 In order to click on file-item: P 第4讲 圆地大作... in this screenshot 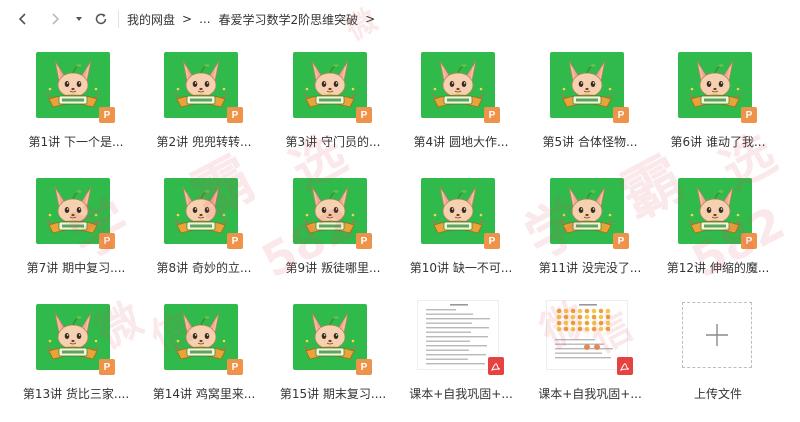, I will do `click(461, 98)`.